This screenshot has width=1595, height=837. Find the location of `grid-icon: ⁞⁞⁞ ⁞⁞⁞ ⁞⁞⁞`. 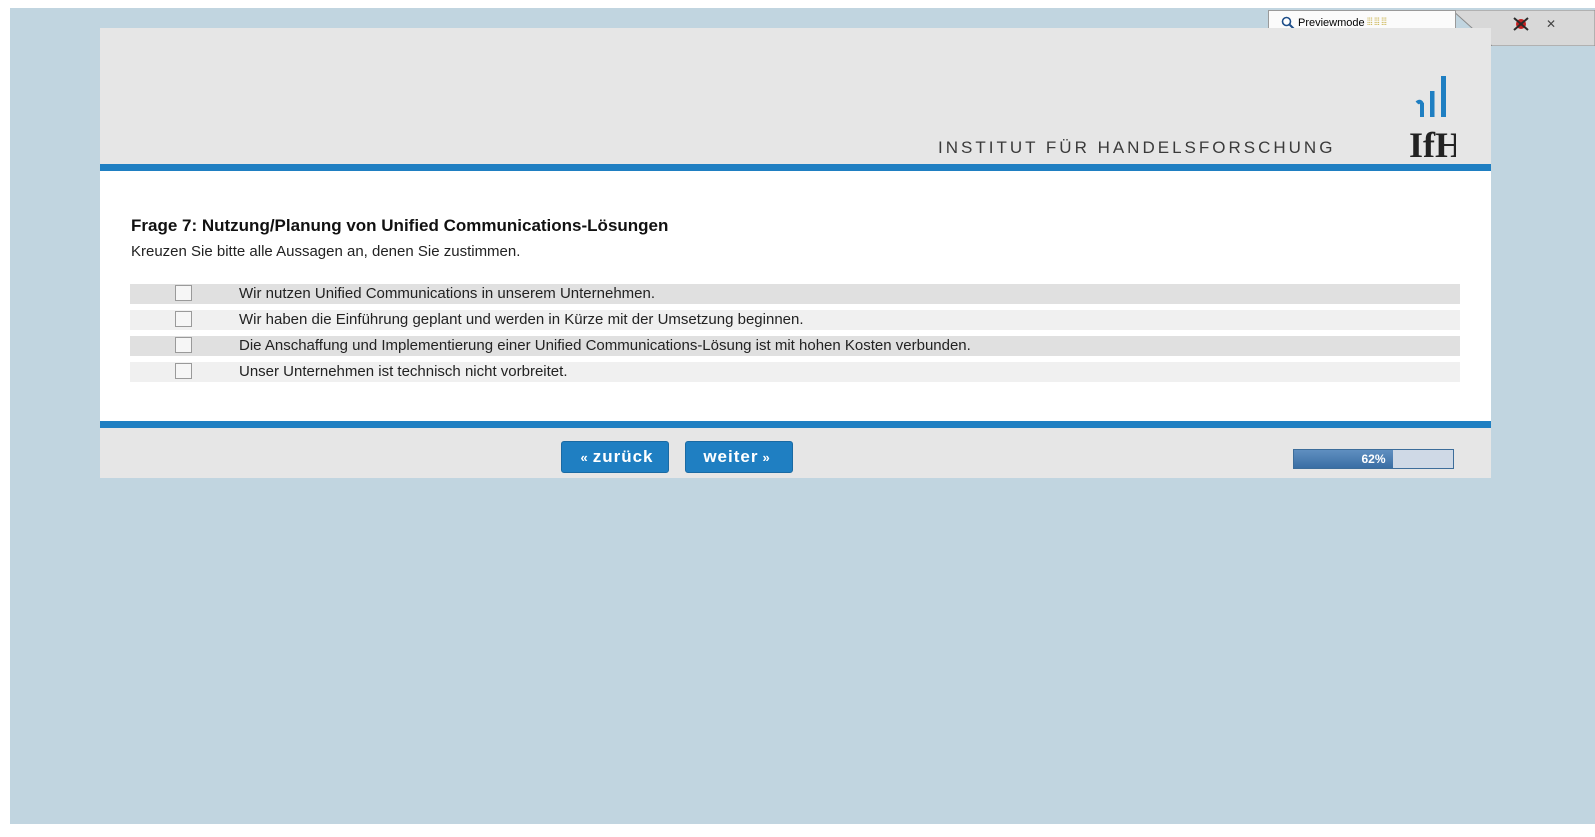

grid-icon: ⁞⁞⁞ ⁞⁞⁞ ⁞⁞⁞ is located at coordinates (1377, 22).